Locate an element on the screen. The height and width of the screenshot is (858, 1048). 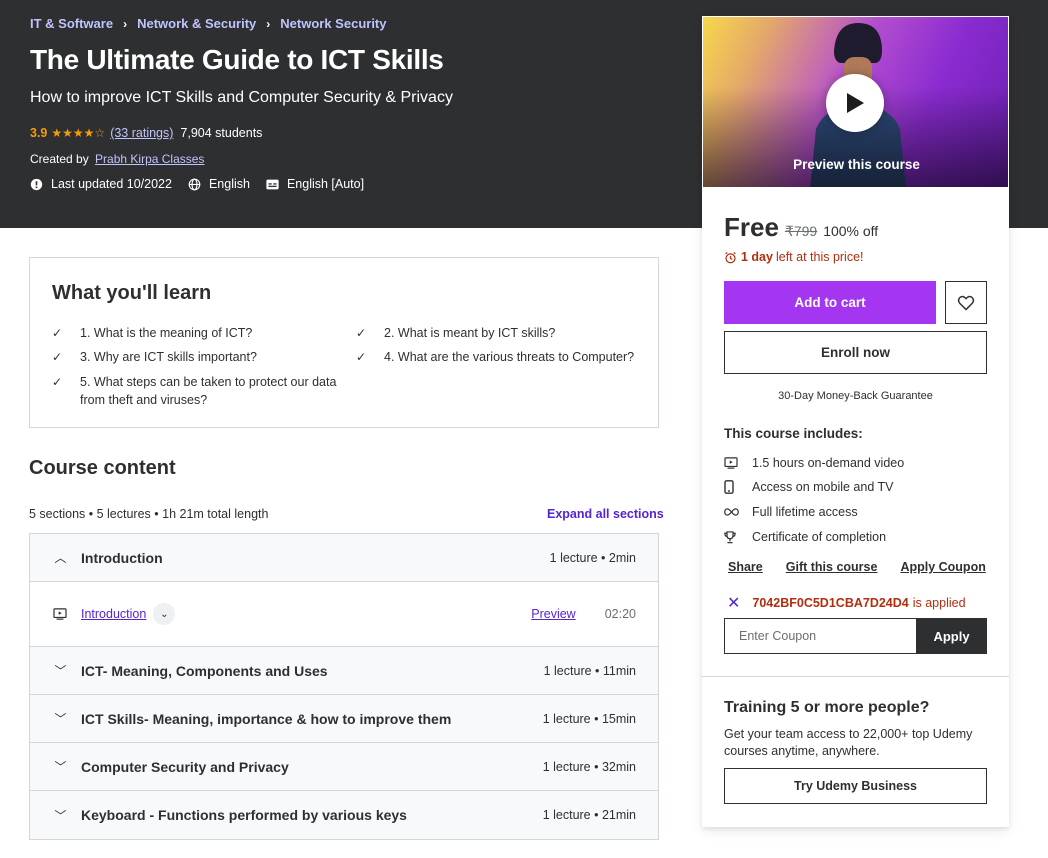
breadcrumb-item-network-security: Network & Security is located at coordinates (196, 23).